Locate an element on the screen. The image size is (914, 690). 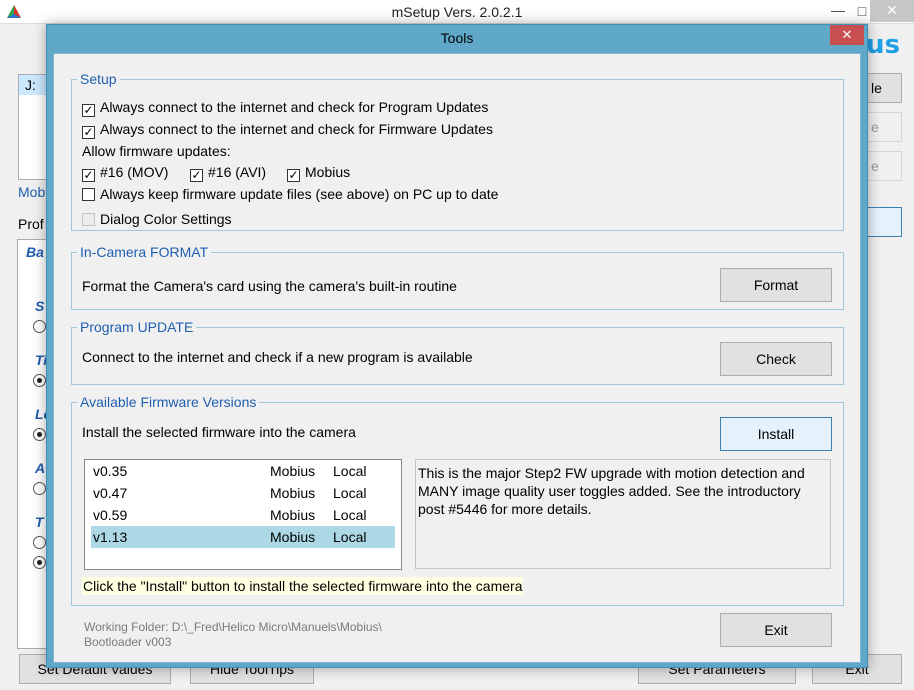
bootloader-text: Bootloader v003 is located at coordinates (128, 642).